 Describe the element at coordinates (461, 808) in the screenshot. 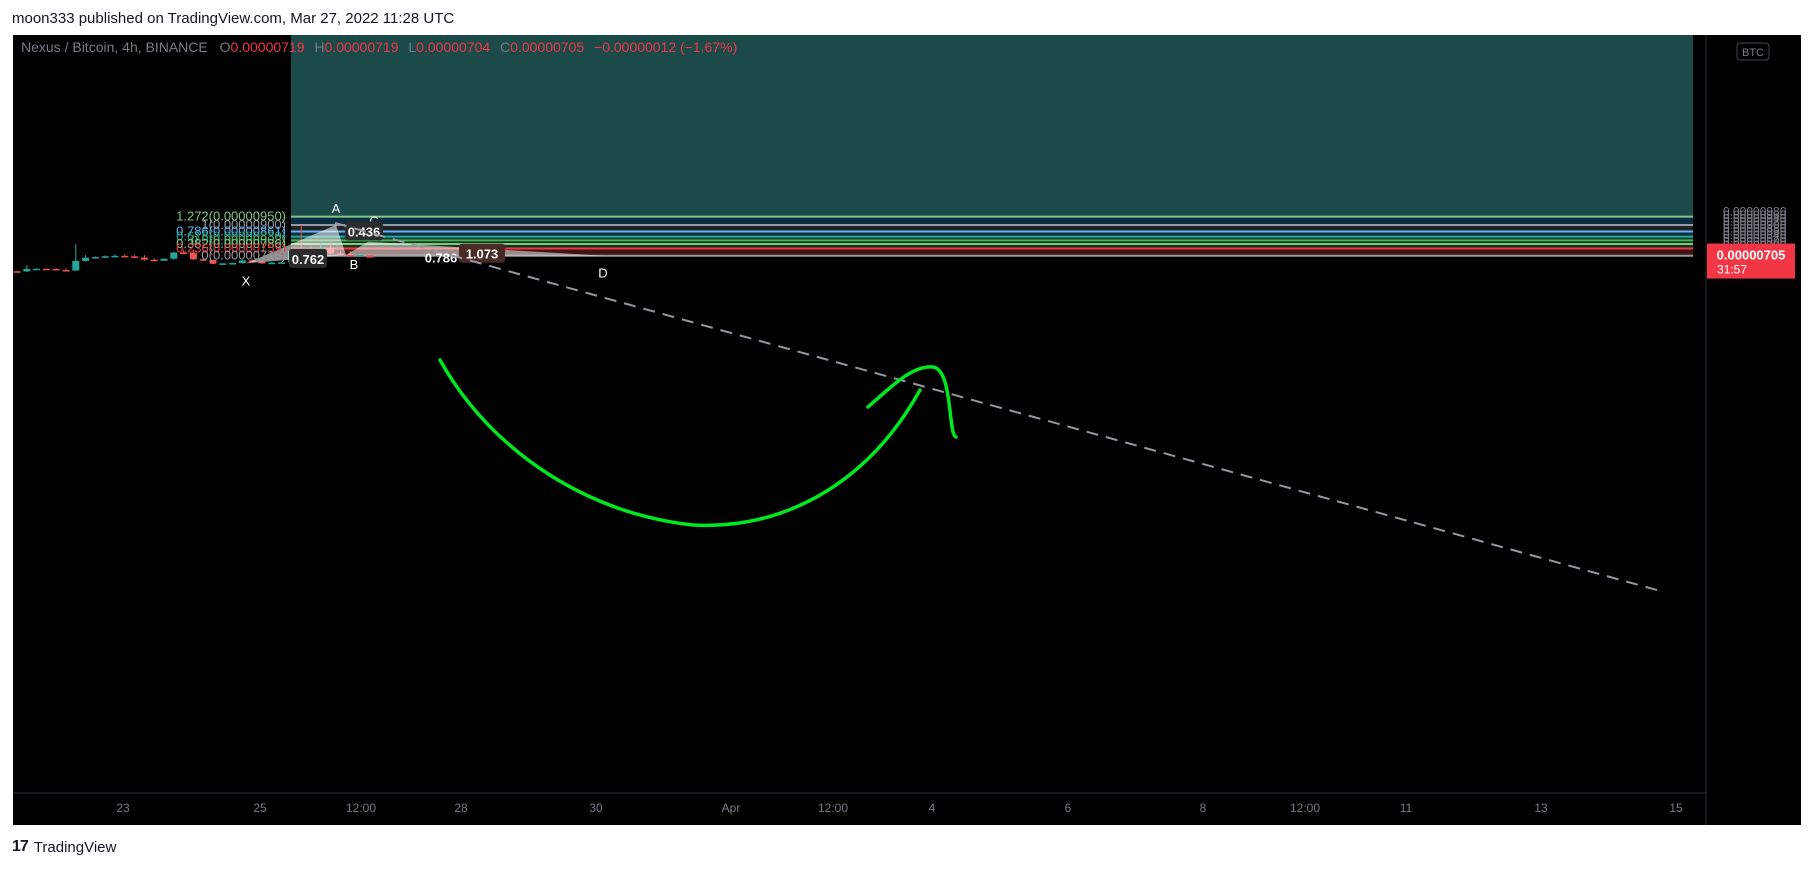

I see `time-tick-label: 28` at that location.